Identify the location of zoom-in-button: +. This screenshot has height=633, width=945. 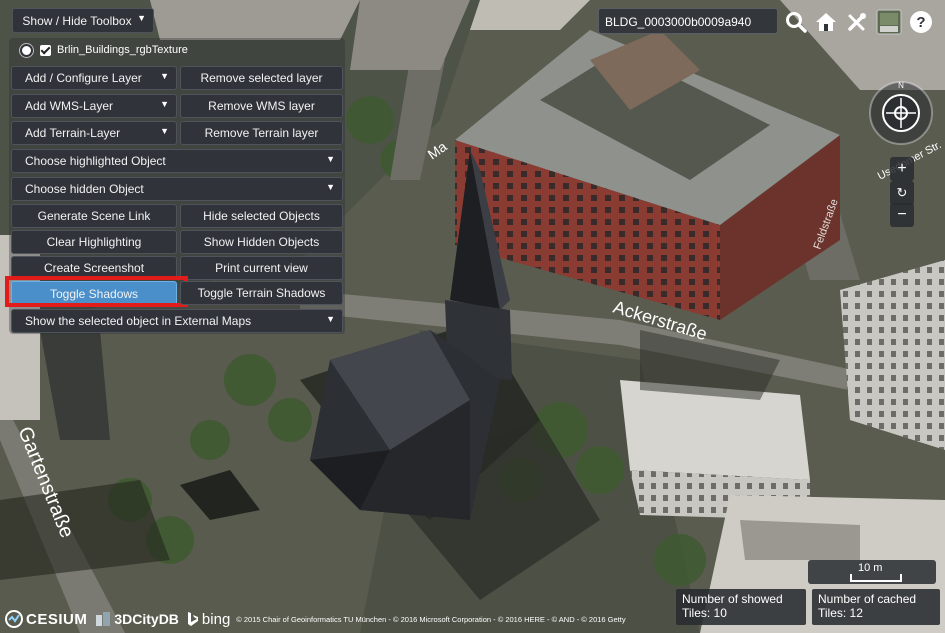
(902, 169).